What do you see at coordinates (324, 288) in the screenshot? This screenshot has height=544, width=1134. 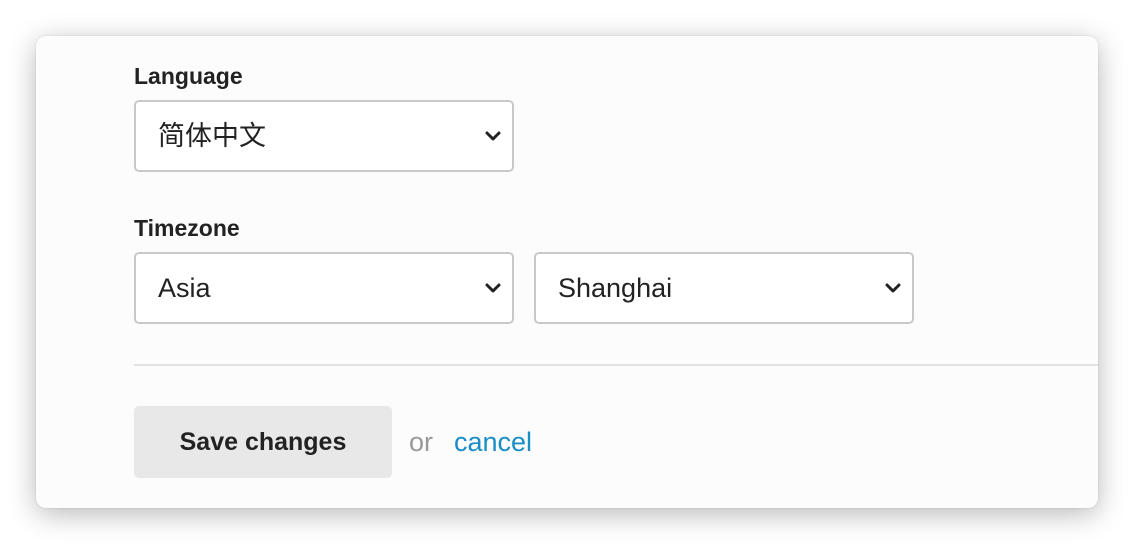 I see `timezone-region-select: Asia` at bounding box center [324, 288].